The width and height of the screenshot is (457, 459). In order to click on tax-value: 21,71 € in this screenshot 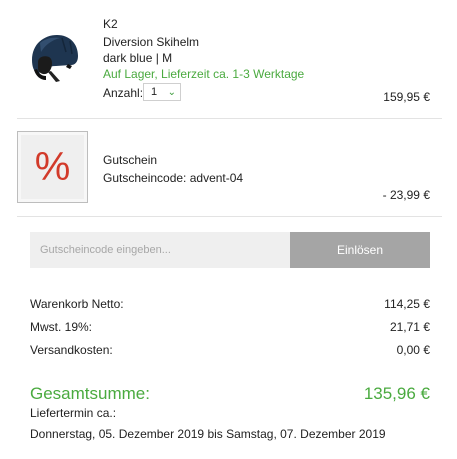, I will do `click(409, 327)`.